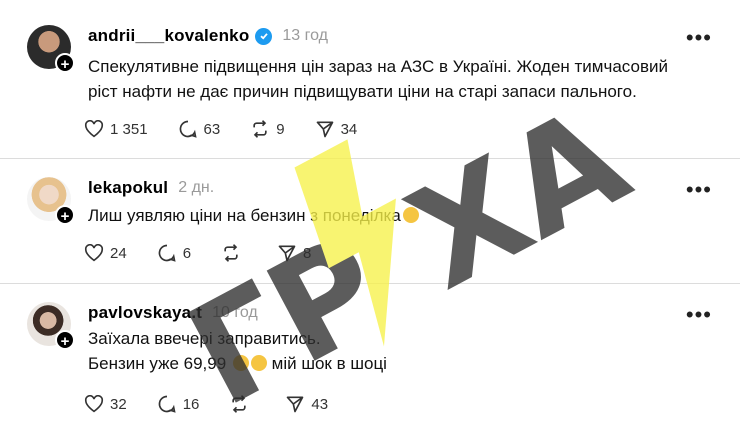 This screenshot has height=428, width=740. What do you see at coordinates (196, 188) in the screenshot?
I see `timestamp: 2 дн.` at bounding box center [196, 188].